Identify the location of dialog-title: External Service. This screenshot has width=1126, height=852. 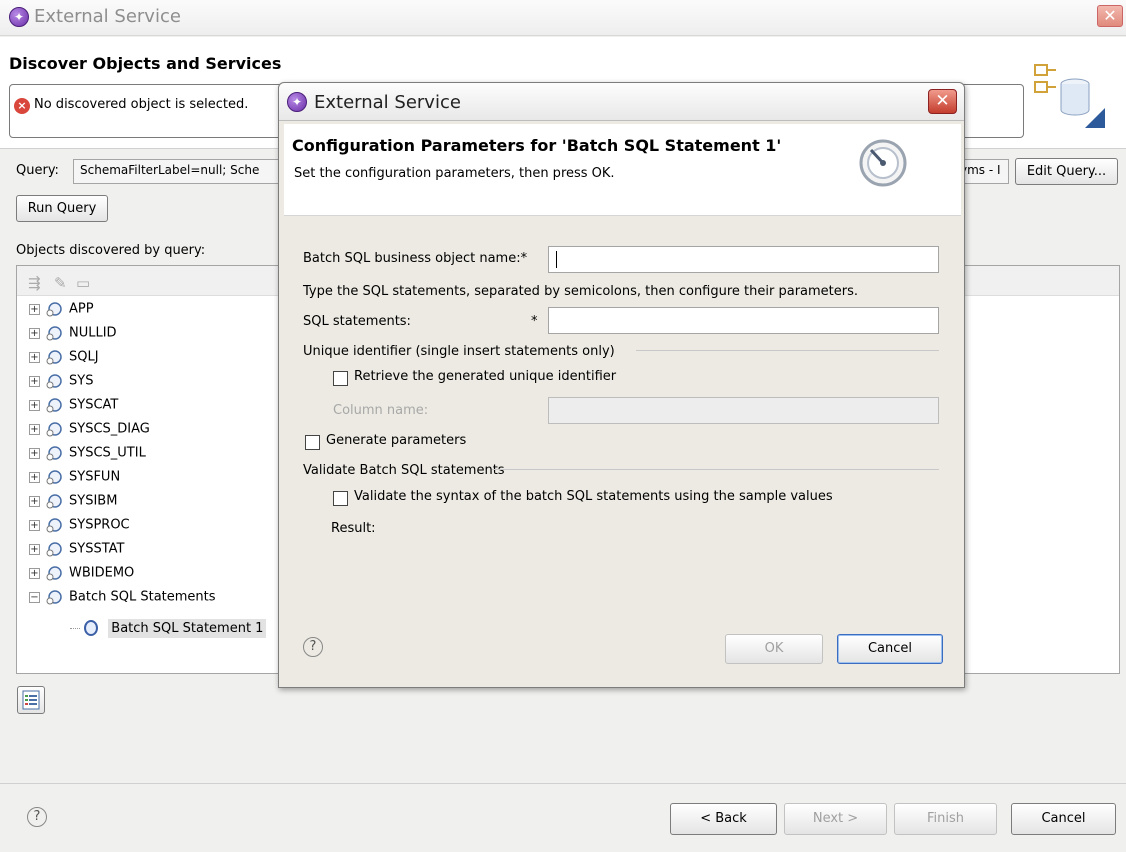
(387, 102).